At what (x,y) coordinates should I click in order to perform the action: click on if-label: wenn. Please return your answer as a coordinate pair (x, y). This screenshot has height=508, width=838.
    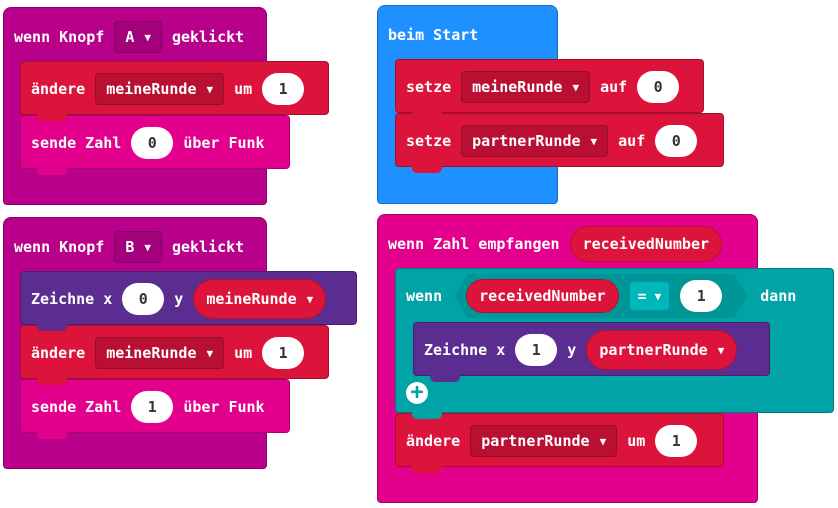
    Looking at the image, I should click on (424, 296).